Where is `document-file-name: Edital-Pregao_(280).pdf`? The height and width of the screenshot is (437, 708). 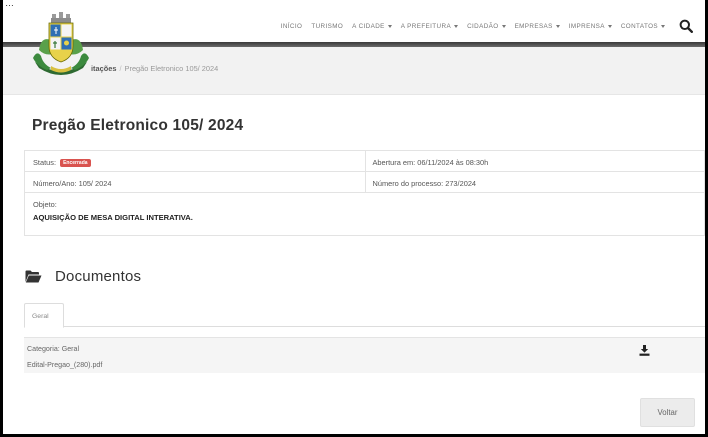 document-file-name: Edital-Pregao_(280).pdf is located at coordinates (64, 365).